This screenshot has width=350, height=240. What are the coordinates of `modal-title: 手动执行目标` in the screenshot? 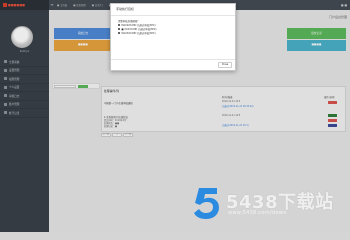 It's located at (125, 9).